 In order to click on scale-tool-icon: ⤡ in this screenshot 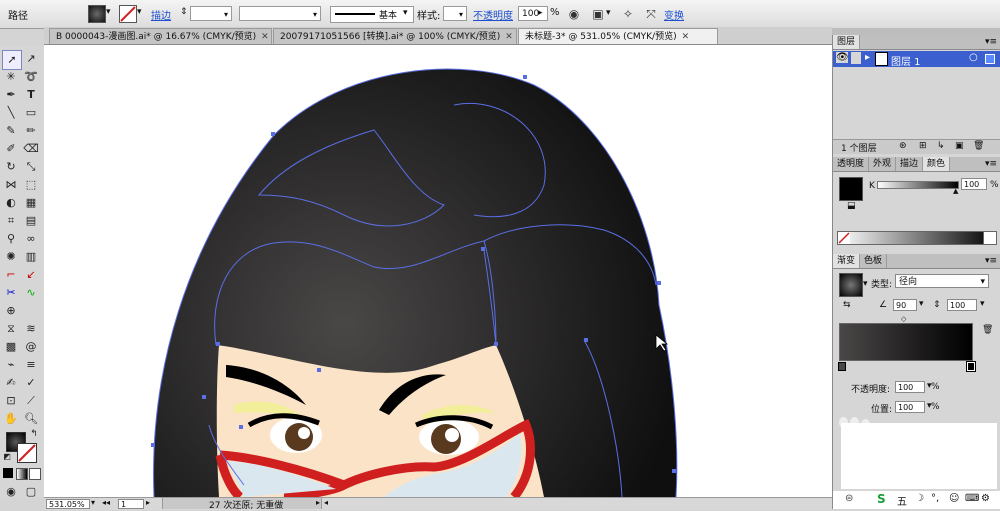, I will do `click(31, 167)`.